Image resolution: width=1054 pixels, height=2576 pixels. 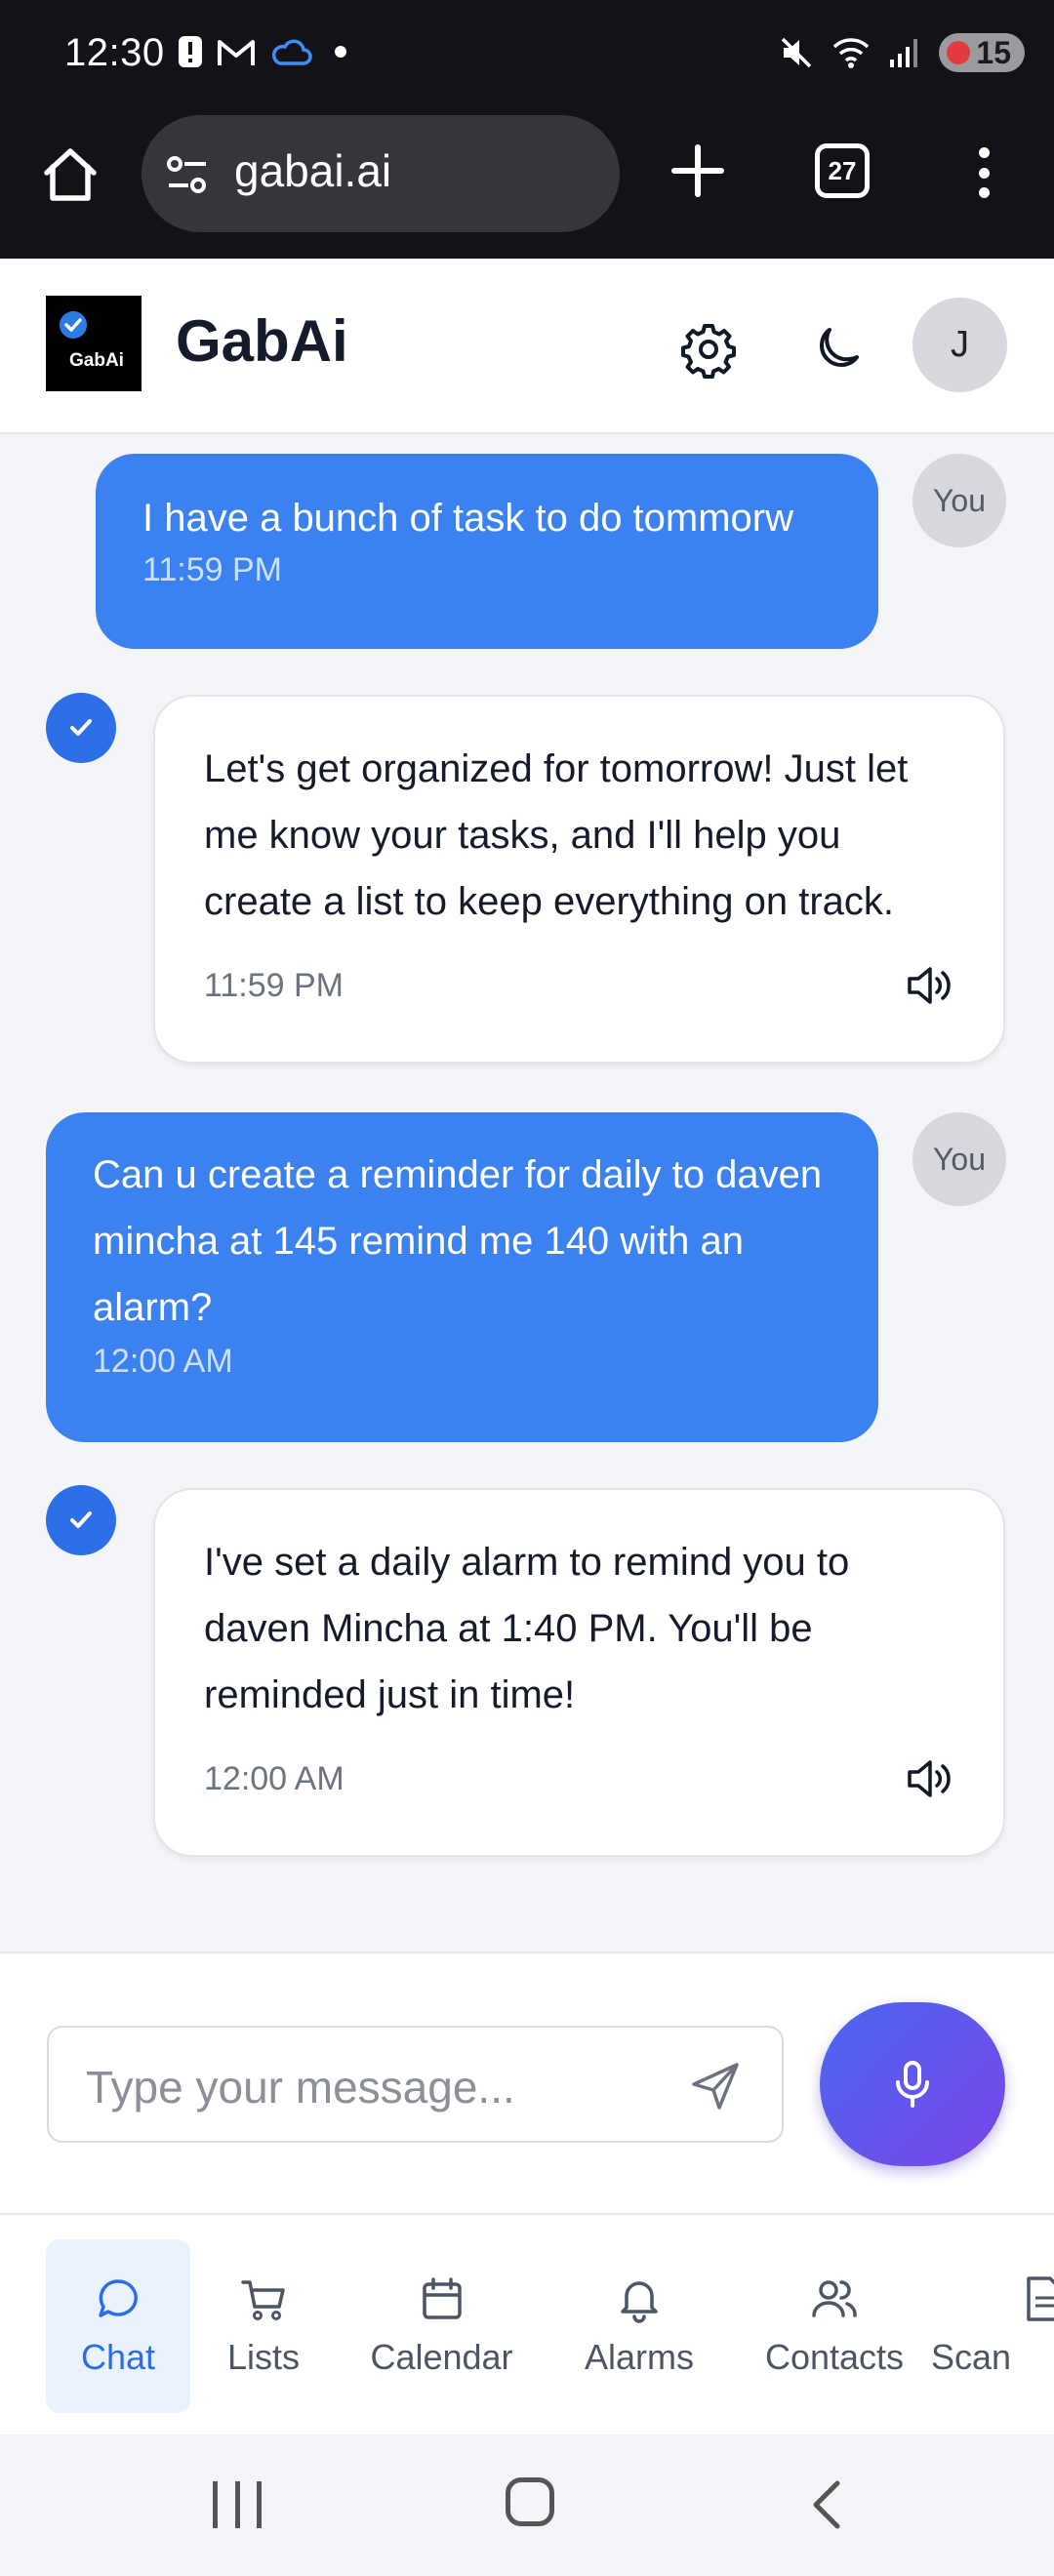 What do you see at coordinates (842, 170) in the screenshot?
I see `tab-switcher-button: 27` at bounding box center [842, 170].